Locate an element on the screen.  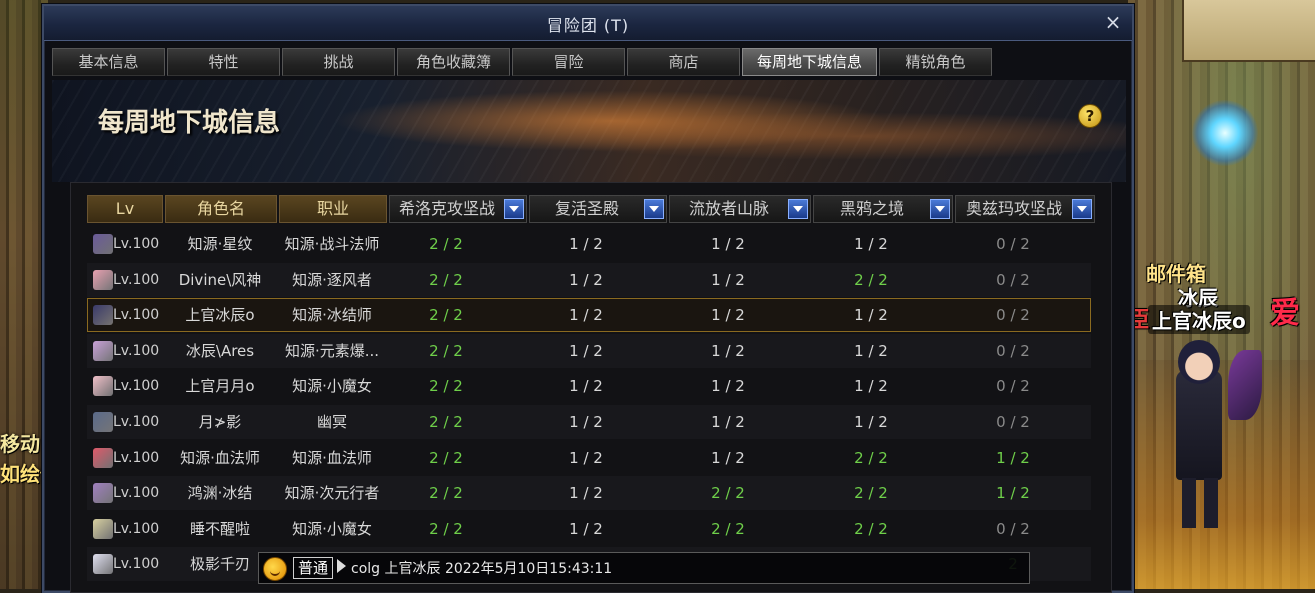
scene-left-text-1: 移动 is located at coordinates (20, 444).